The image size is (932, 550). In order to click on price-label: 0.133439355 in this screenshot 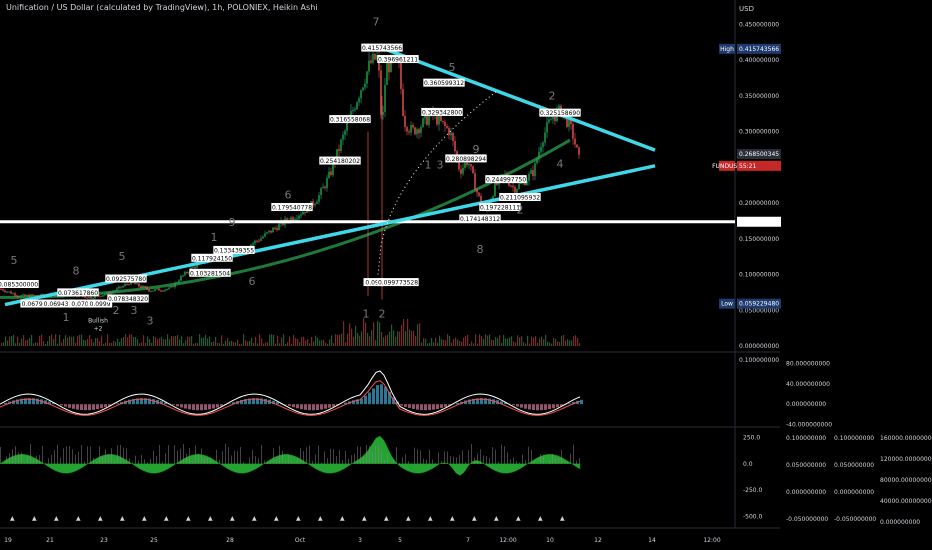, I will do `click(234, 250)`.